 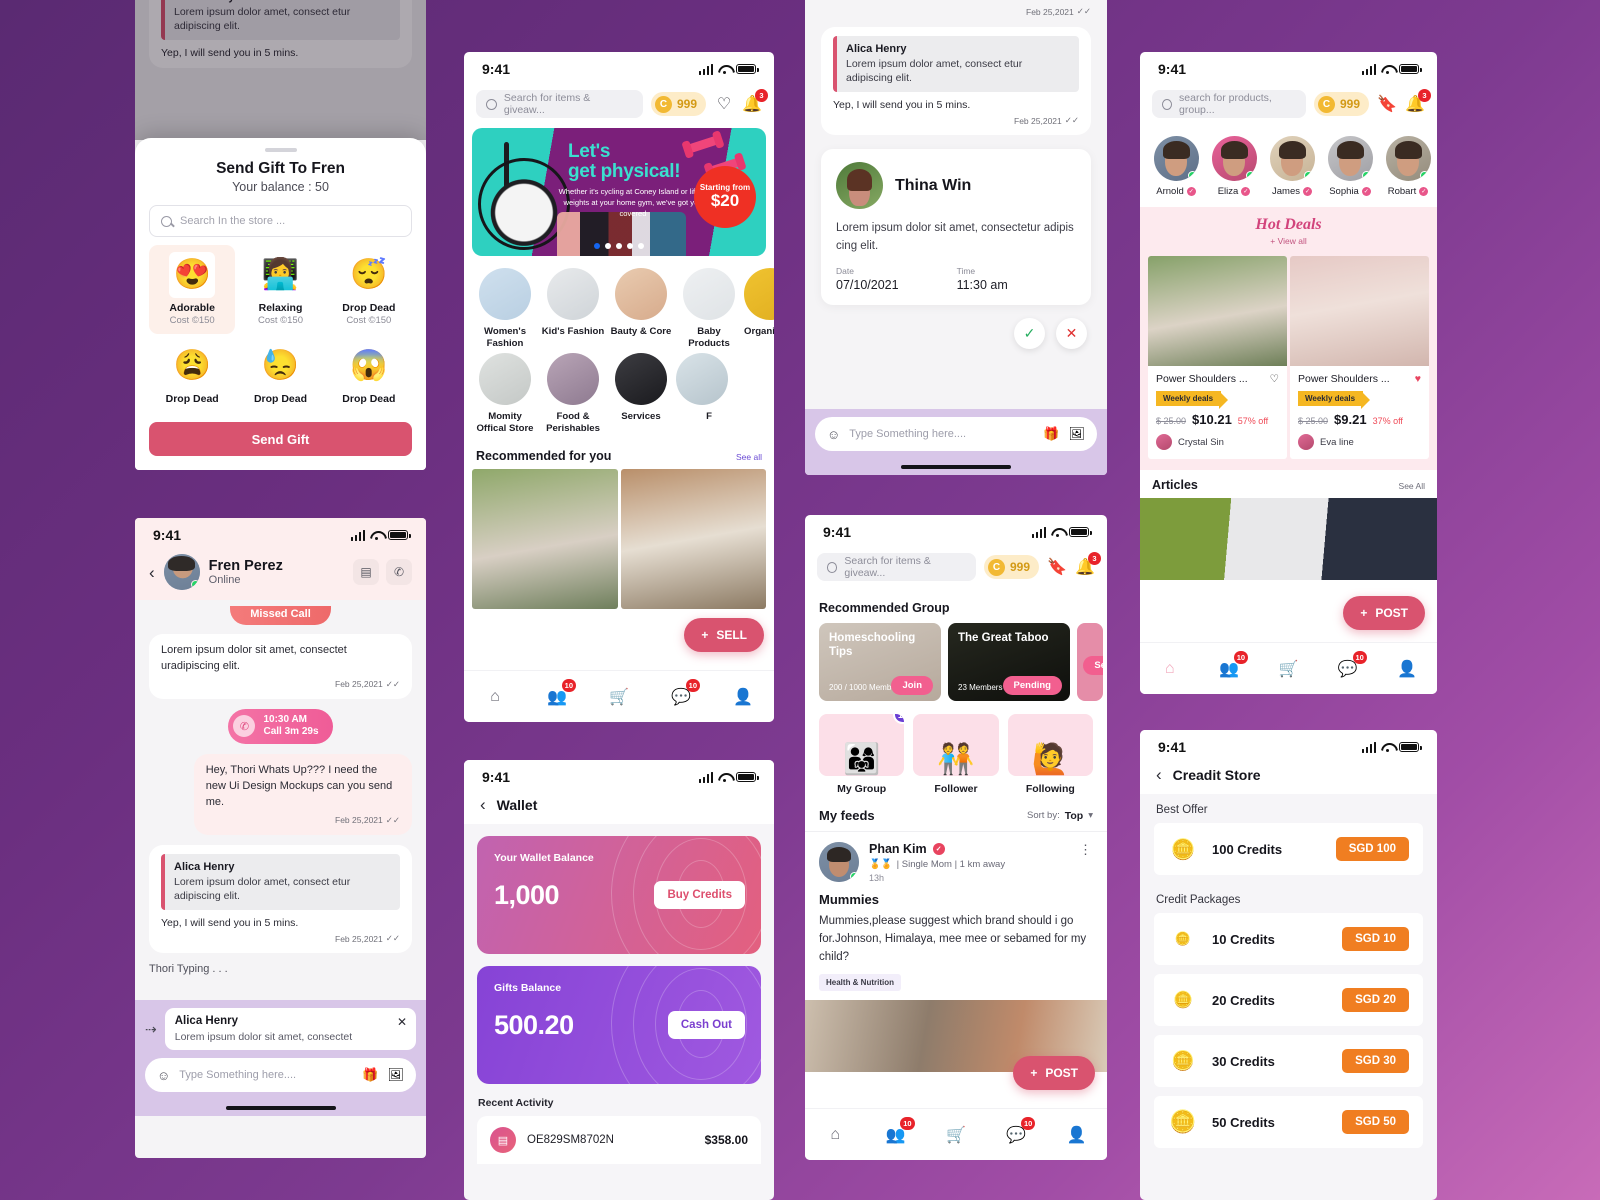 I want to click on gift-option: 😱 Drop Dead, so click(x=369, y=375).